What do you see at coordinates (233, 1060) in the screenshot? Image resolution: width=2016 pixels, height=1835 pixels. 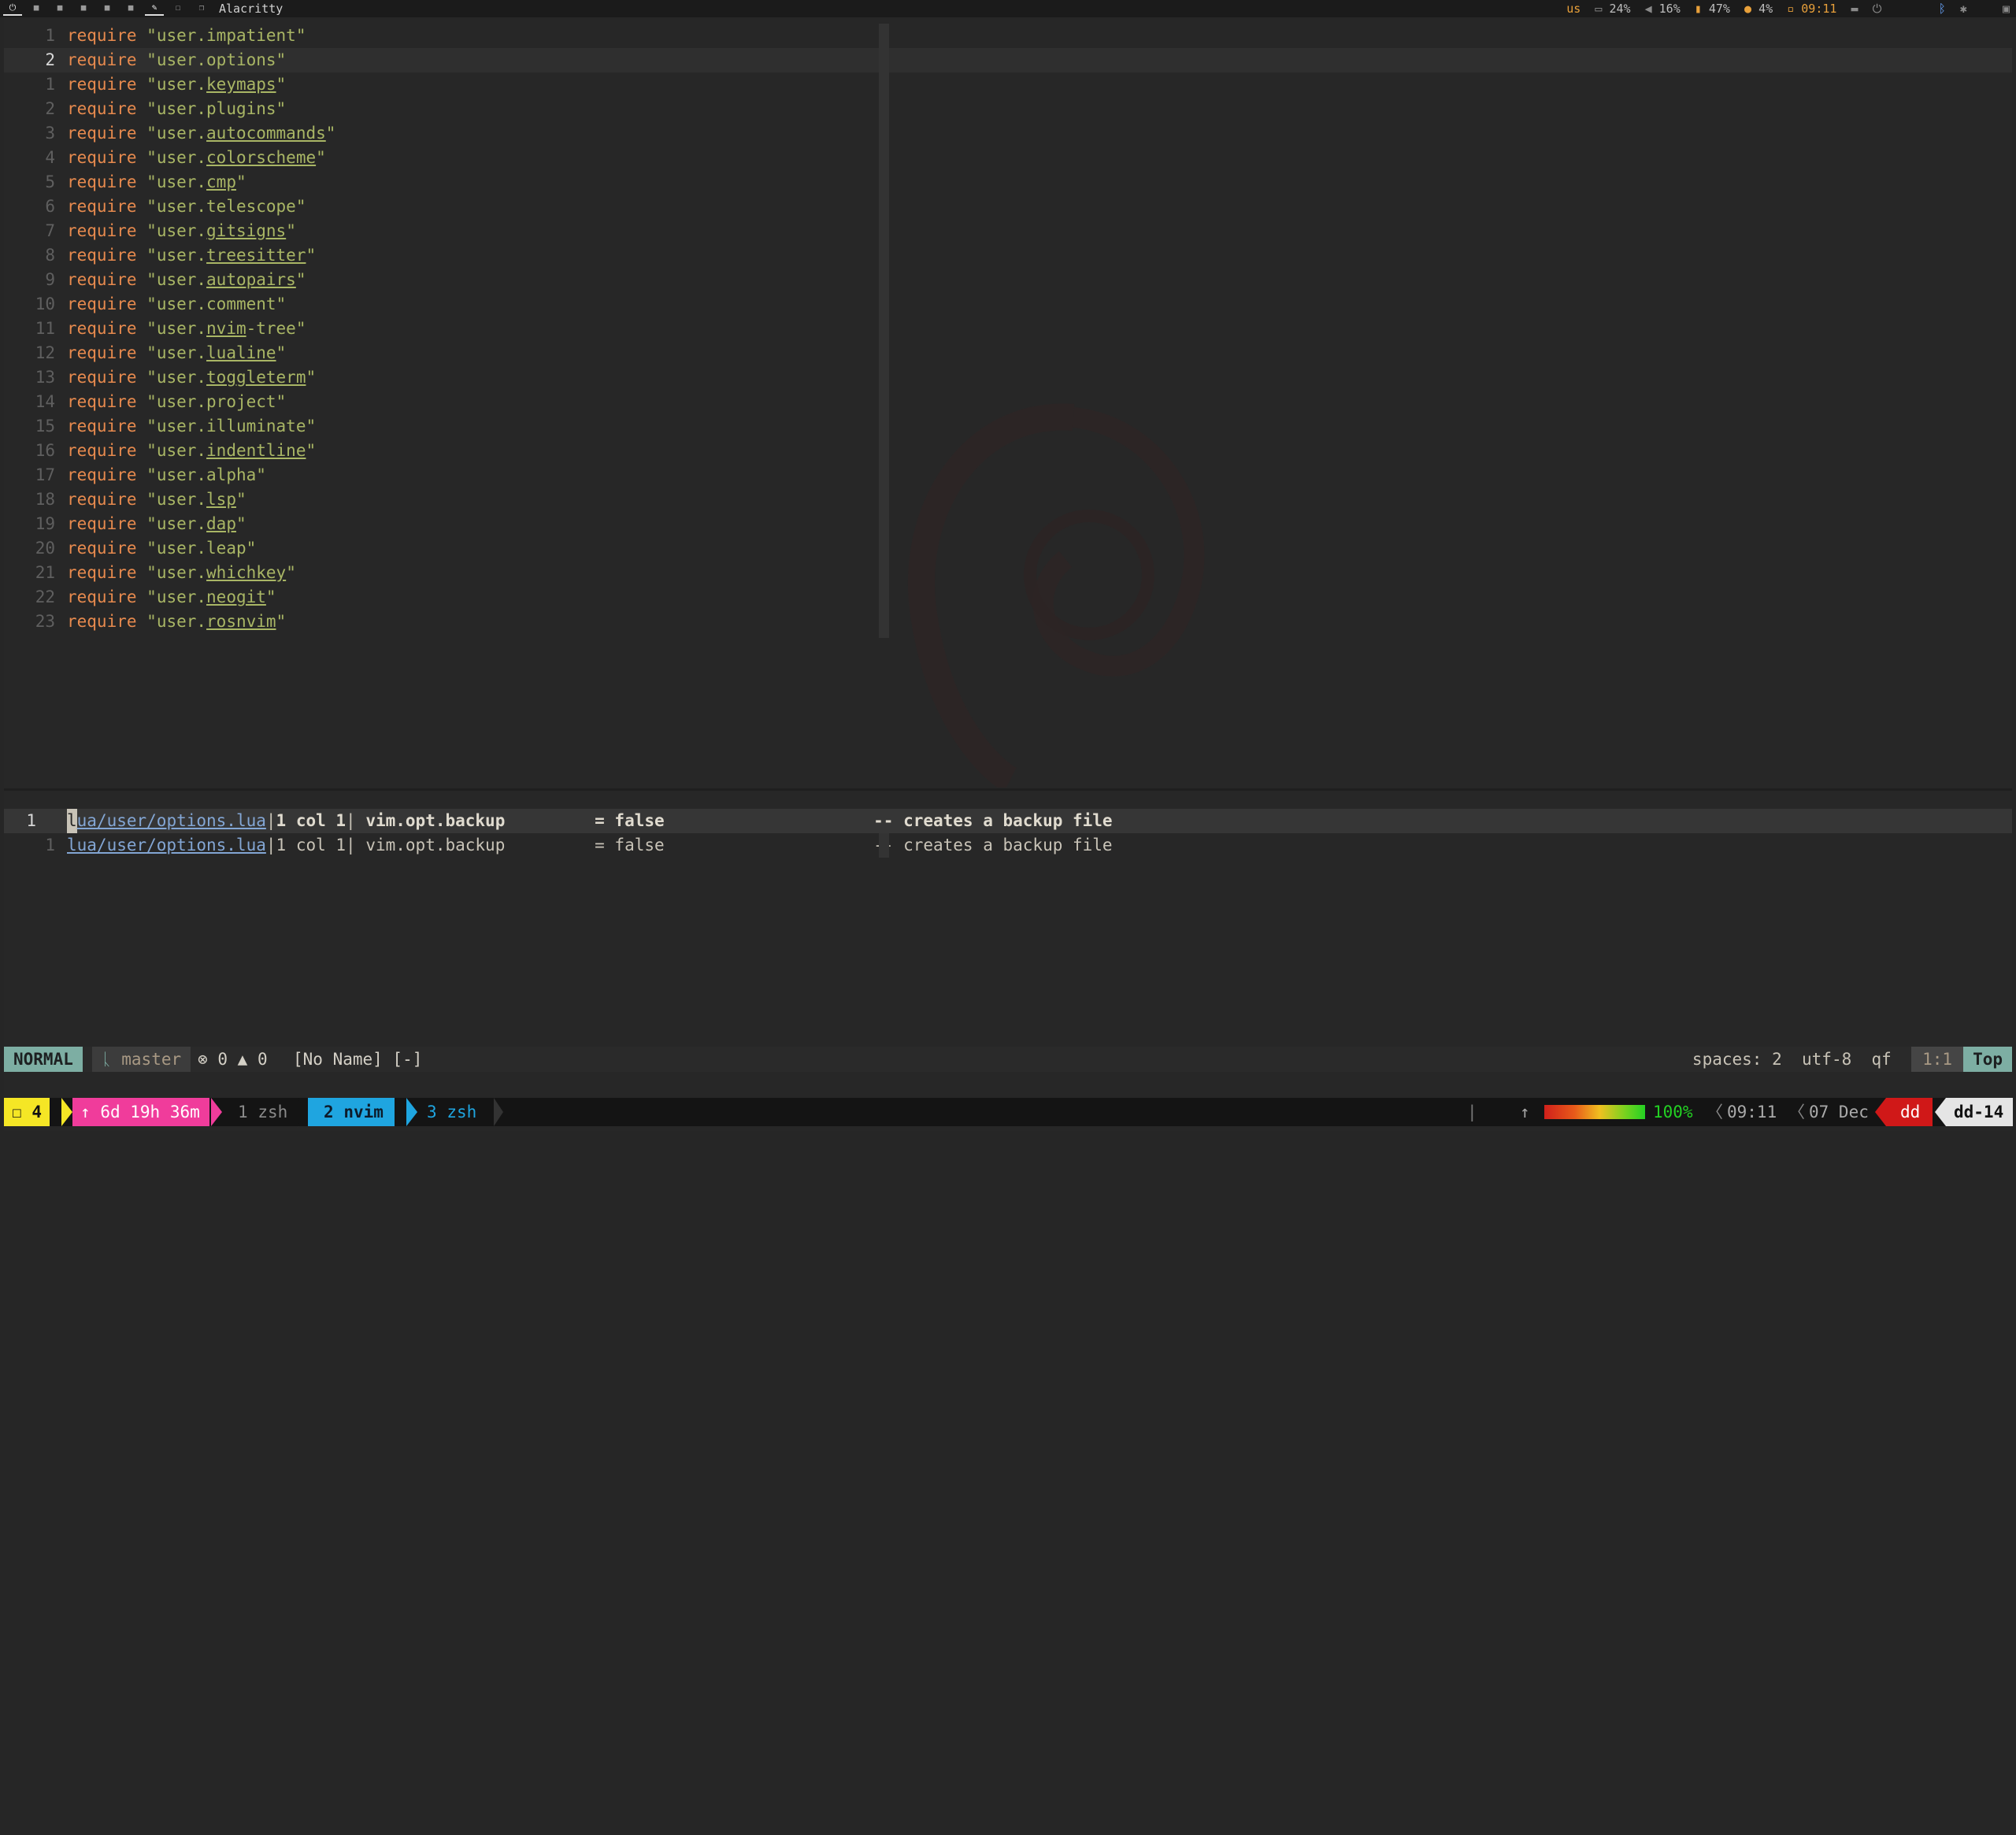 I see `diagnostics: ⊗ 0 ▲ 0` at bounding box center [233, 1060].